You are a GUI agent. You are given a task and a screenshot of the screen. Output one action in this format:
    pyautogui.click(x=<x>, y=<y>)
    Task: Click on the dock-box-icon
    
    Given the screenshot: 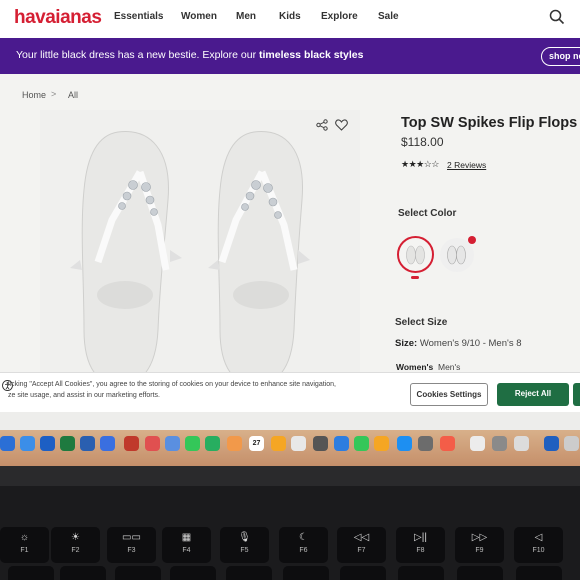 What is the action you would take?
    pyautogui.click(x=551, y=443)
    